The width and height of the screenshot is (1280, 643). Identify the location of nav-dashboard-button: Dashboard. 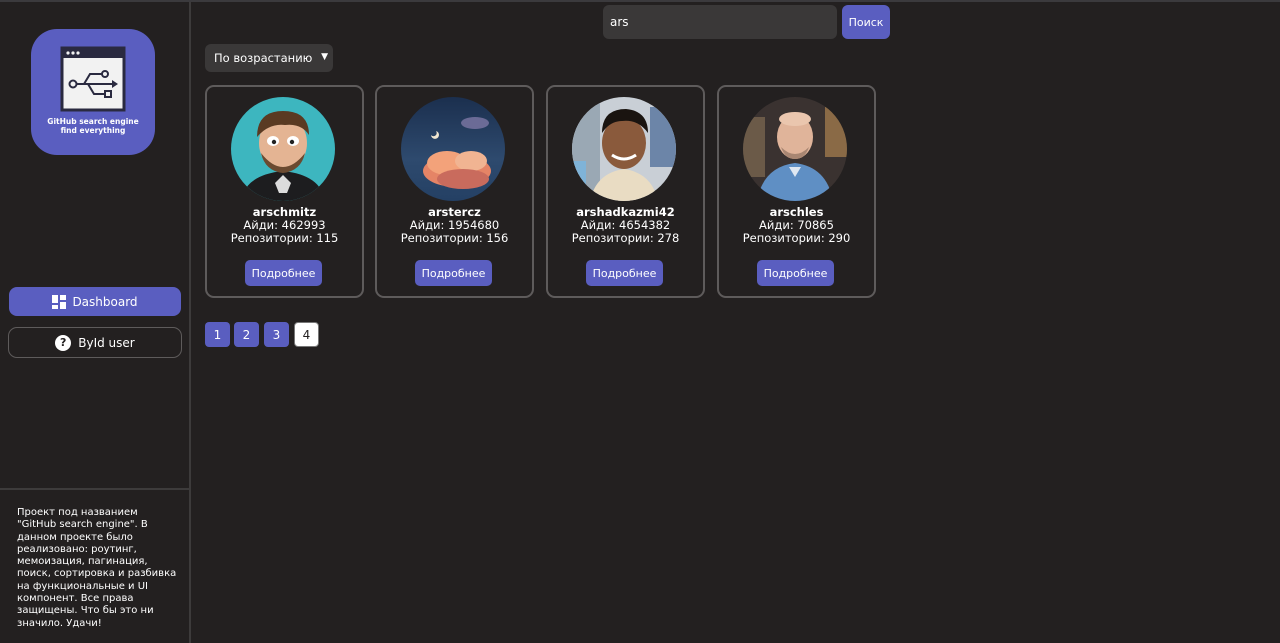
(95, 301).